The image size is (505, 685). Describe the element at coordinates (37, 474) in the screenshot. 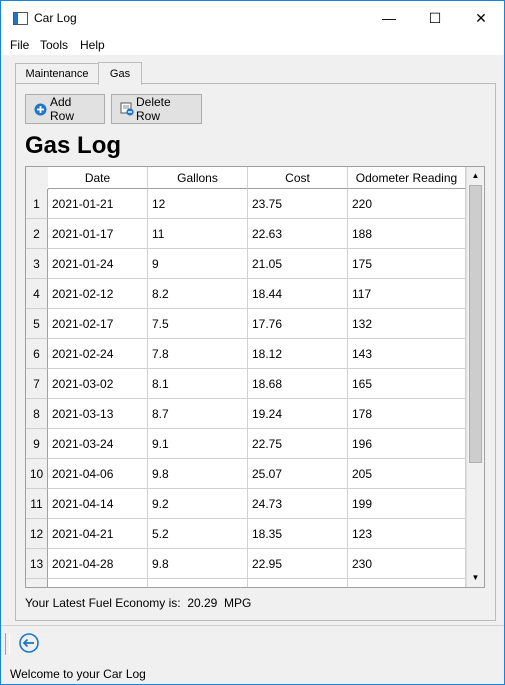

I see `row-header: 10` at that location.